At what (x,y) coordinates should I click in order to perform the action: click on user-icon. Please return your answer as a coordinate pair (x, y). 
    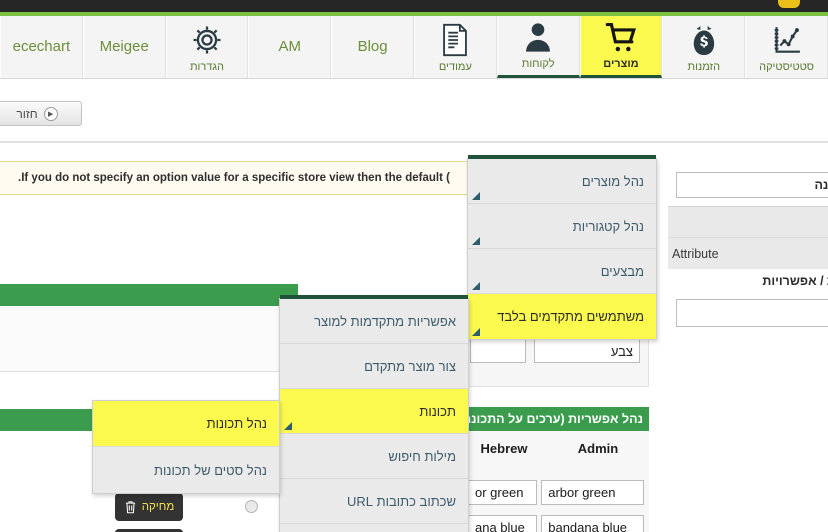
    Looking at the image, I should click on (538, 37).